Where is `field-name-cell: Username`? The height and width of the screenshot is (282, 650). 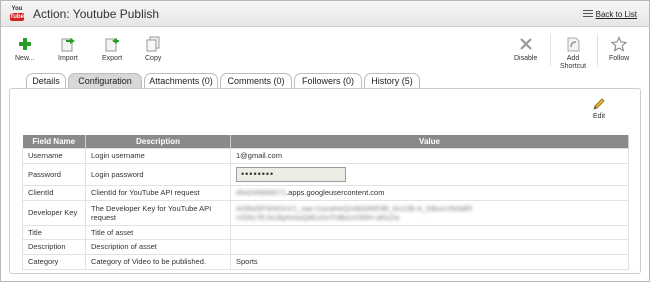 field-name-cell: Username is located at coordinates (54, 155).